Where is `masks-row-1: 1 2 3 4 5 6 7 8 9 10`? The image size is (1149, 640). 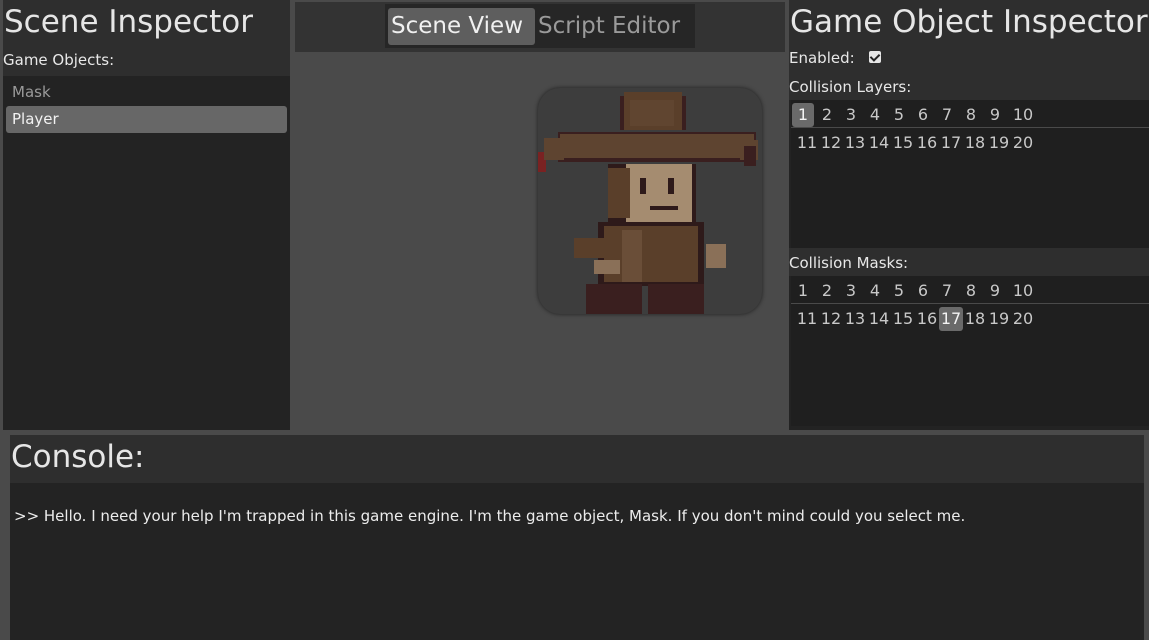 masks-row-1: 1 2 3 4 5 6 7 8 9 10 is located at coordinates (970, 290).